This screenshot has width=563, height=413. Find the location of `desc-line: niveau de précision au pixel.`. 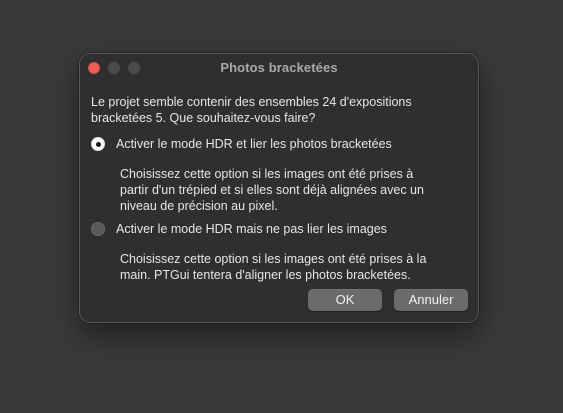

desc-line: niveau de précision au pixel. is located at coordinates (199, 206).